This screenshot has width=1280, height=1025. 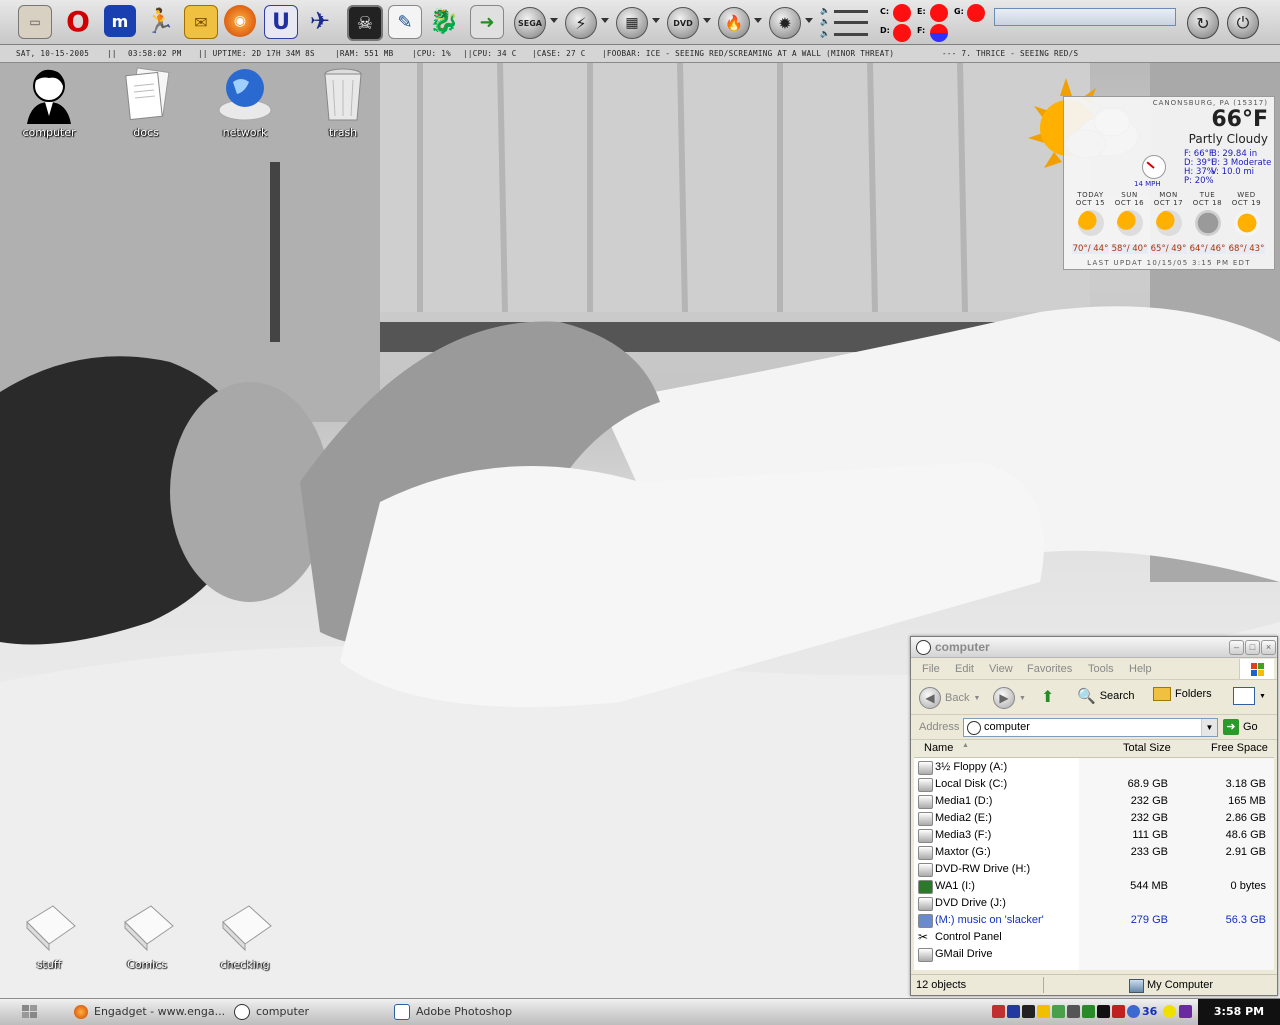 What do you see at coordinates (825, 33) in the screenshot?
I see `speaker-icon: 🔈` at bounding box center [825, 33].